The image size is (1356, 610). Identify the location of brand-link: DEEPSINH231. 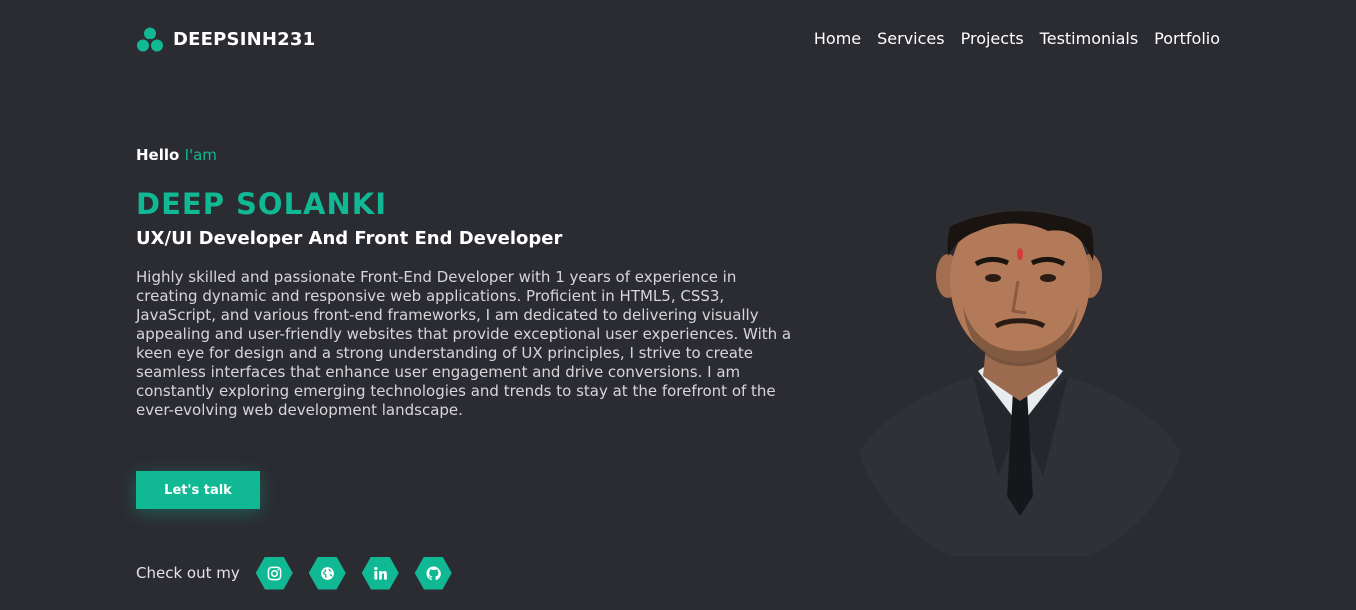
(225, 40).